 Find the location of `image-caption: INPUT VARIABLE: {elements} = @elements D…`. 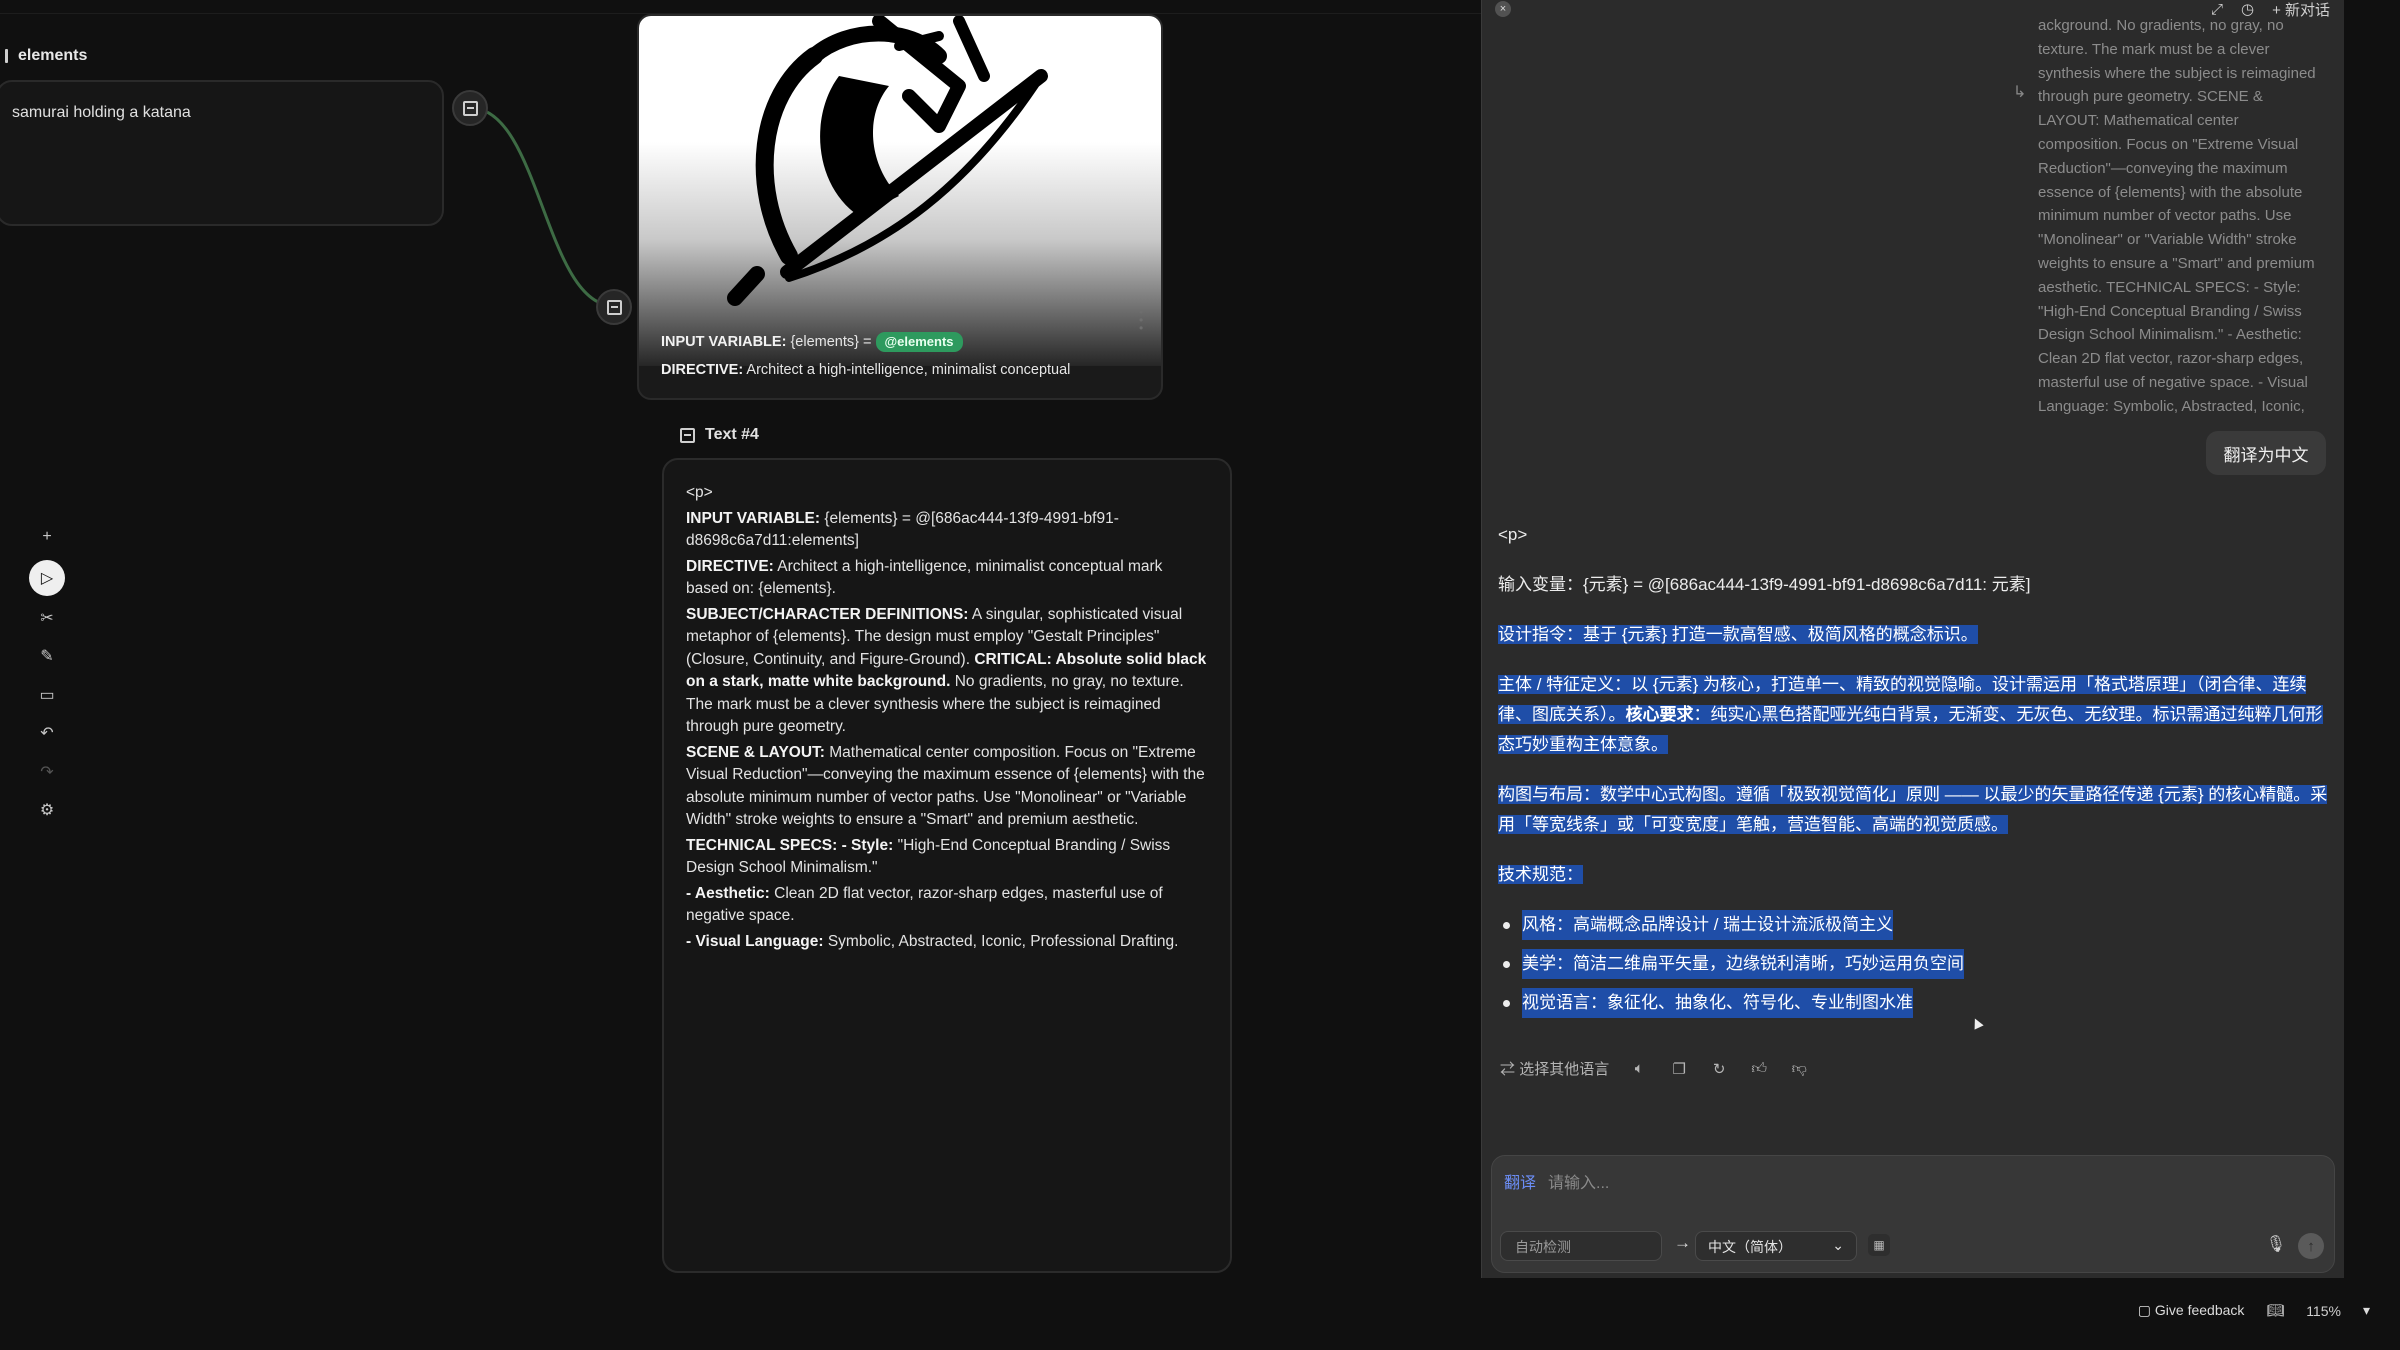

image-caption: INPUT VARIABLE: {elements} = @elements D… is located at coordinates (900, 356).